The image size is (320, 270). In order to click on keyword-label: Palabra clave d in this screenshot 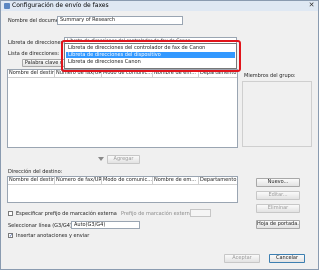, I will do `click(44, 63)`.